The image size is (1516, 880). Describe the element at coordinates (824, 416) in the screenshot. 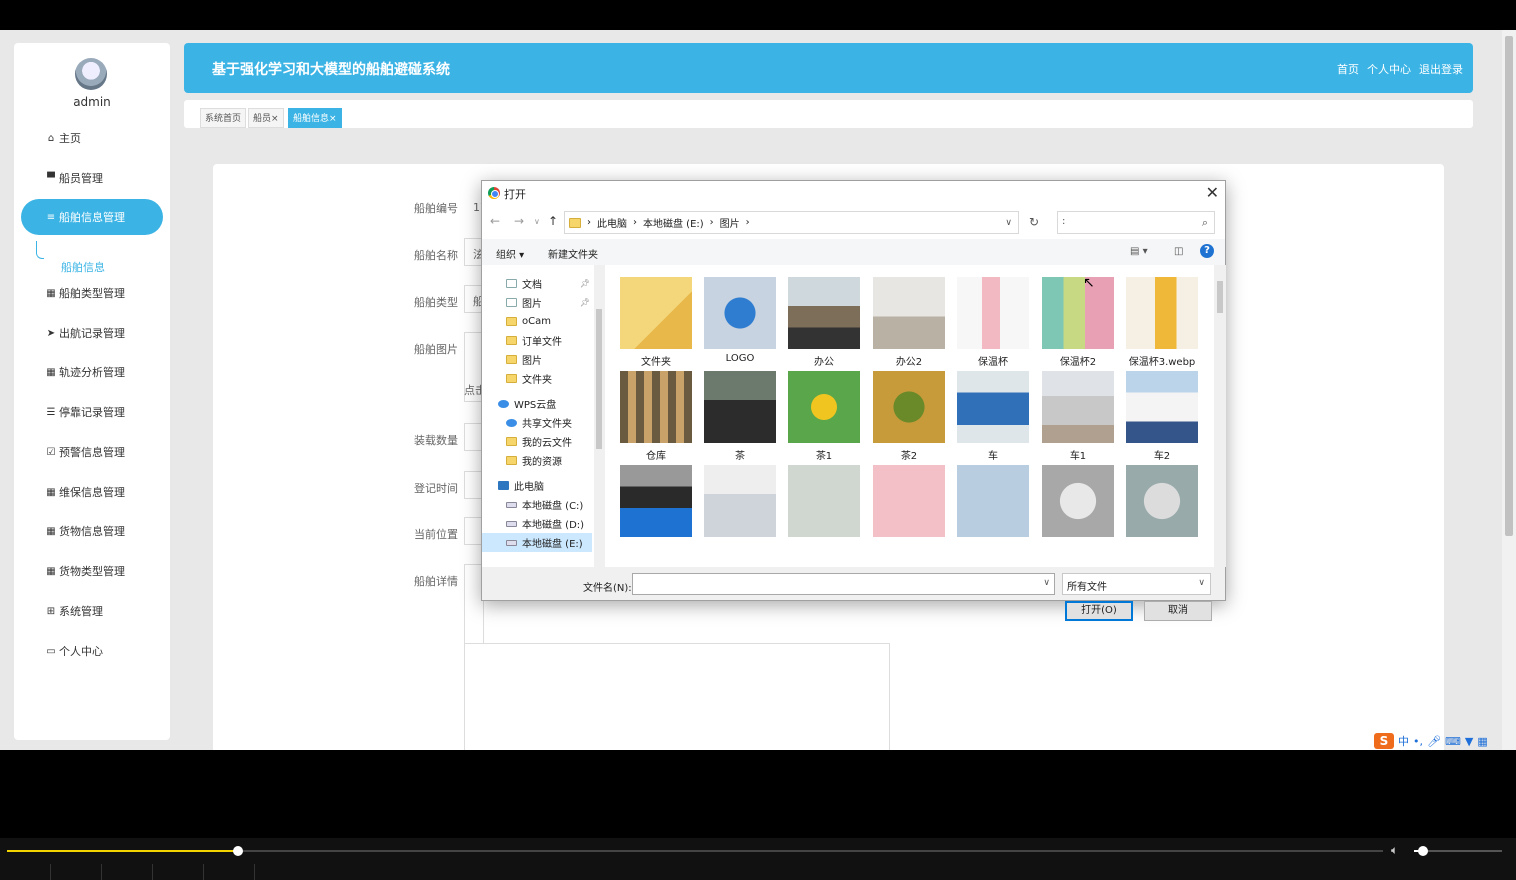

I see `file-item: 茶1` at that location.